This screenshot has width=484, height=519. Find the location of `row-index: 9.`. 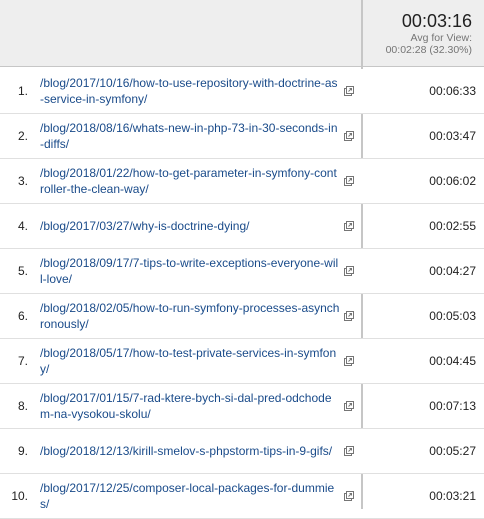

row-index: 9. is located at coordinates (22, 451).